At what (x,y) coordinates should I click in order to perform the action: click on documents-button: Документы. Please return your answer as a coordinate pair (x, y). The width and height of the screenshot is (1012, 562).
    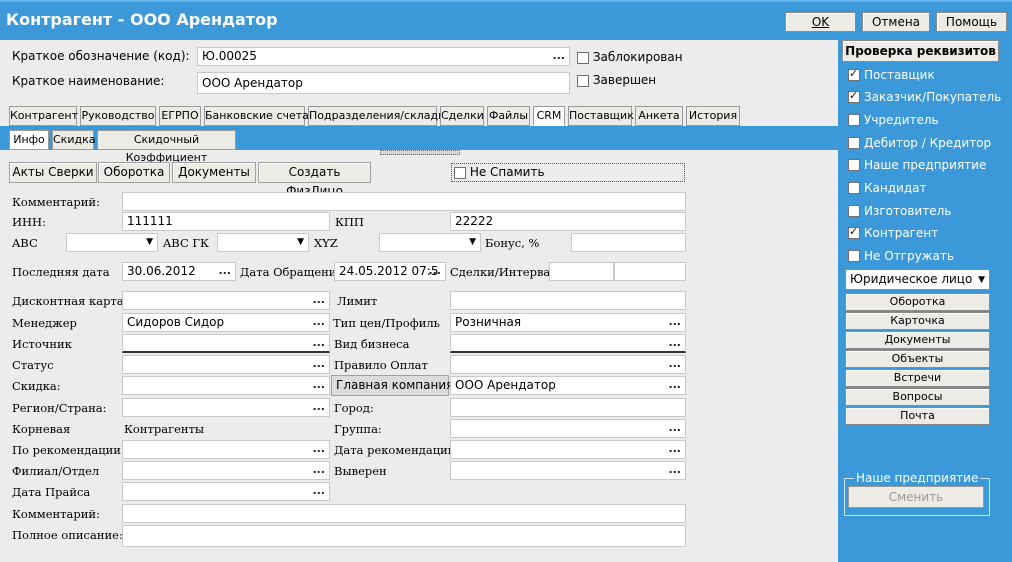
    Looking at the image, I should click on (214, 172).